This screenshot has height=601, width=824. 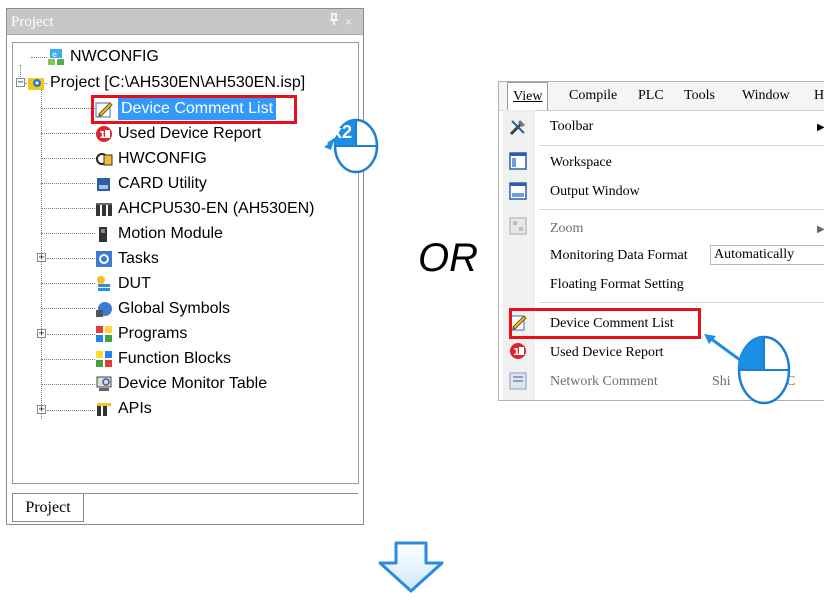 I want to click on module-icon, so click(x=104, y=234).